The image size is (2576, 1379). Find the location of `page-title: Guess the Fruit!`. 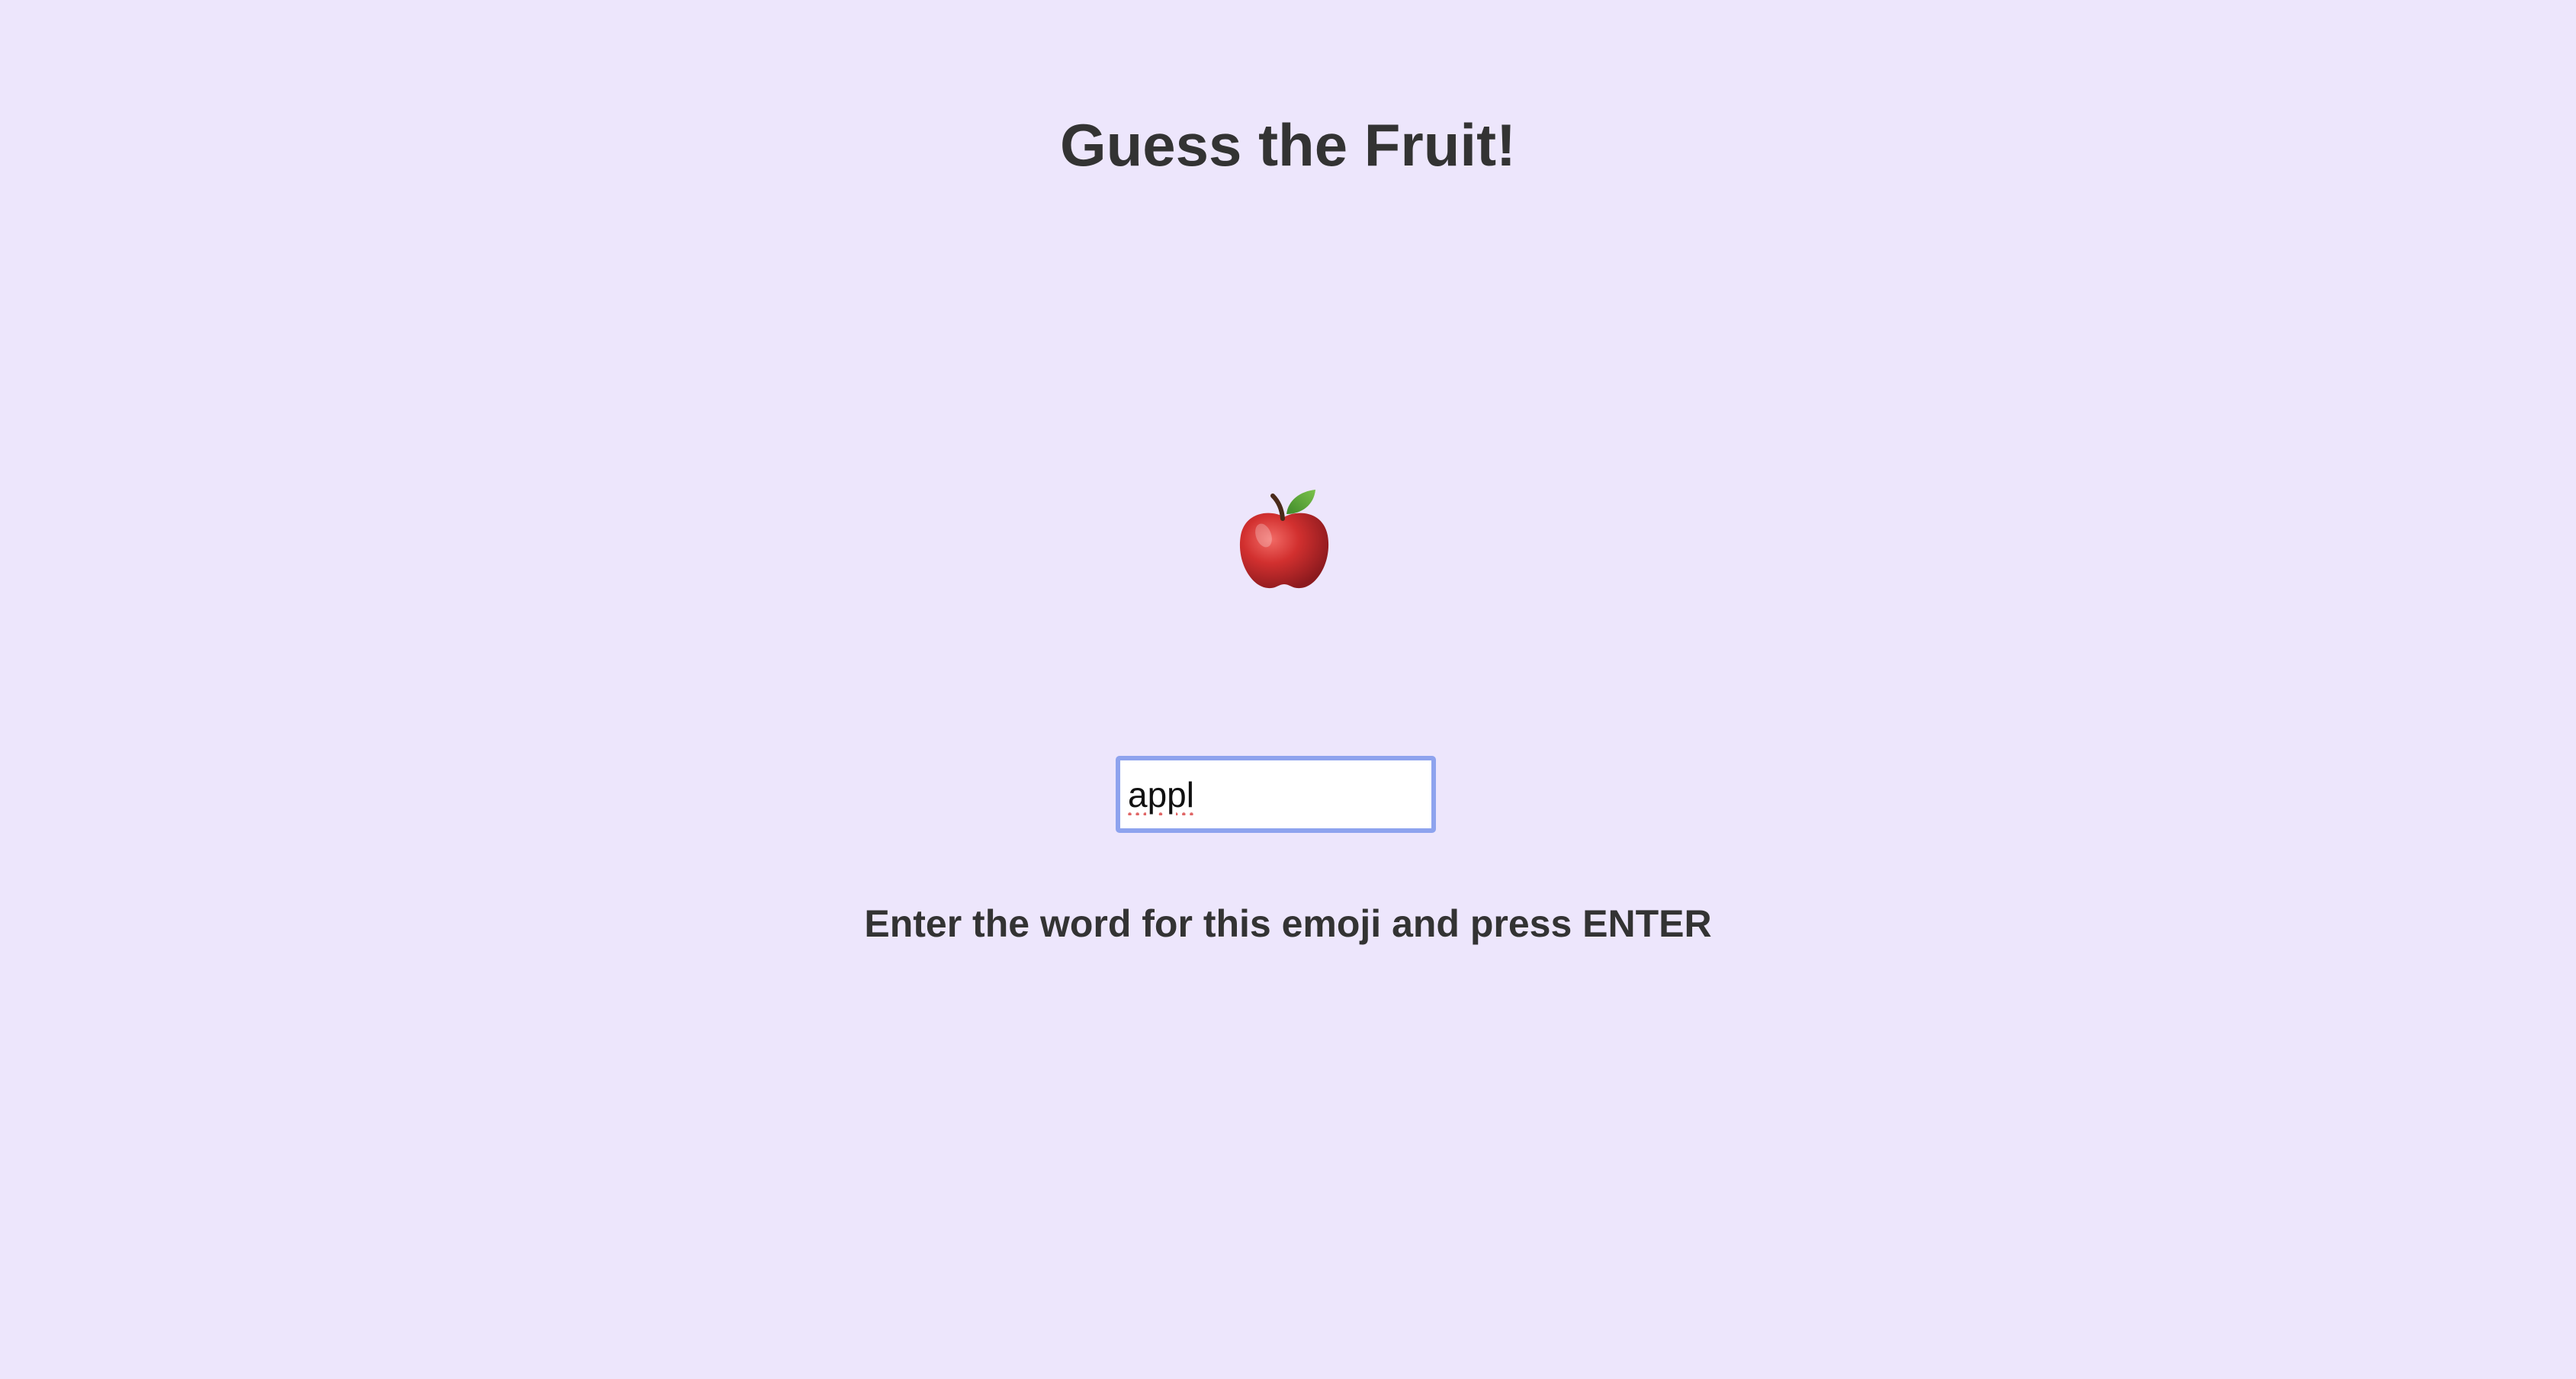

page-title: Guess the Fruit! is located at coordinates (1288, 144).